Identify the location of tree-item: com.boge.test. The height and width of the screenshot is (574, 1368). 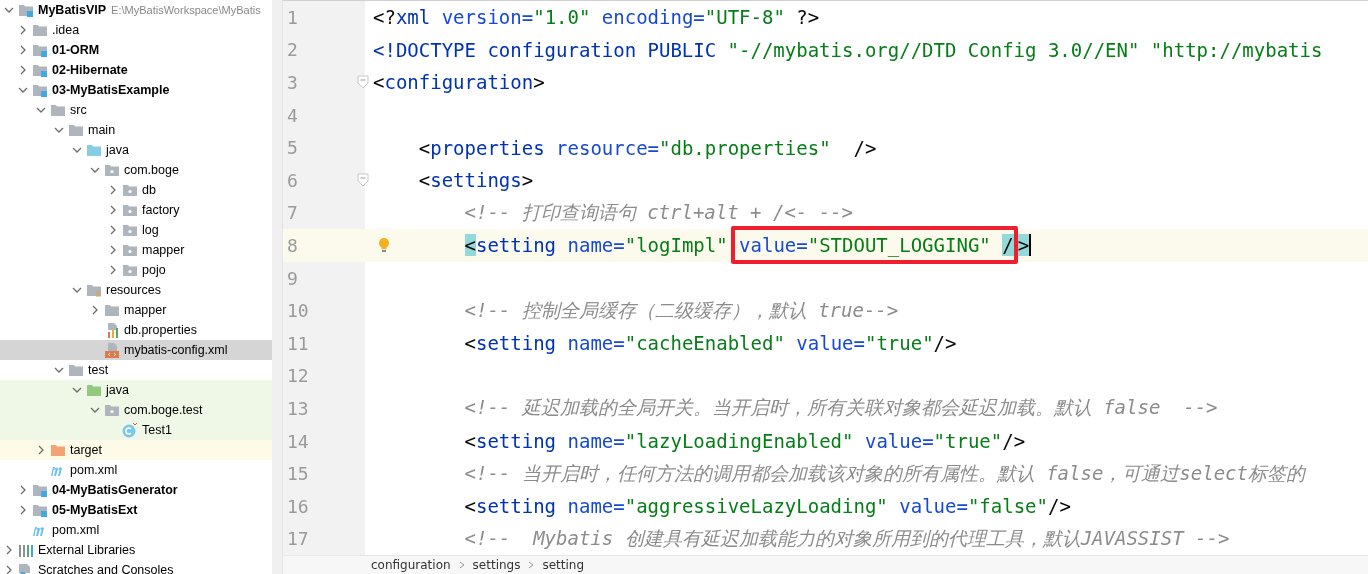
(136, 410).